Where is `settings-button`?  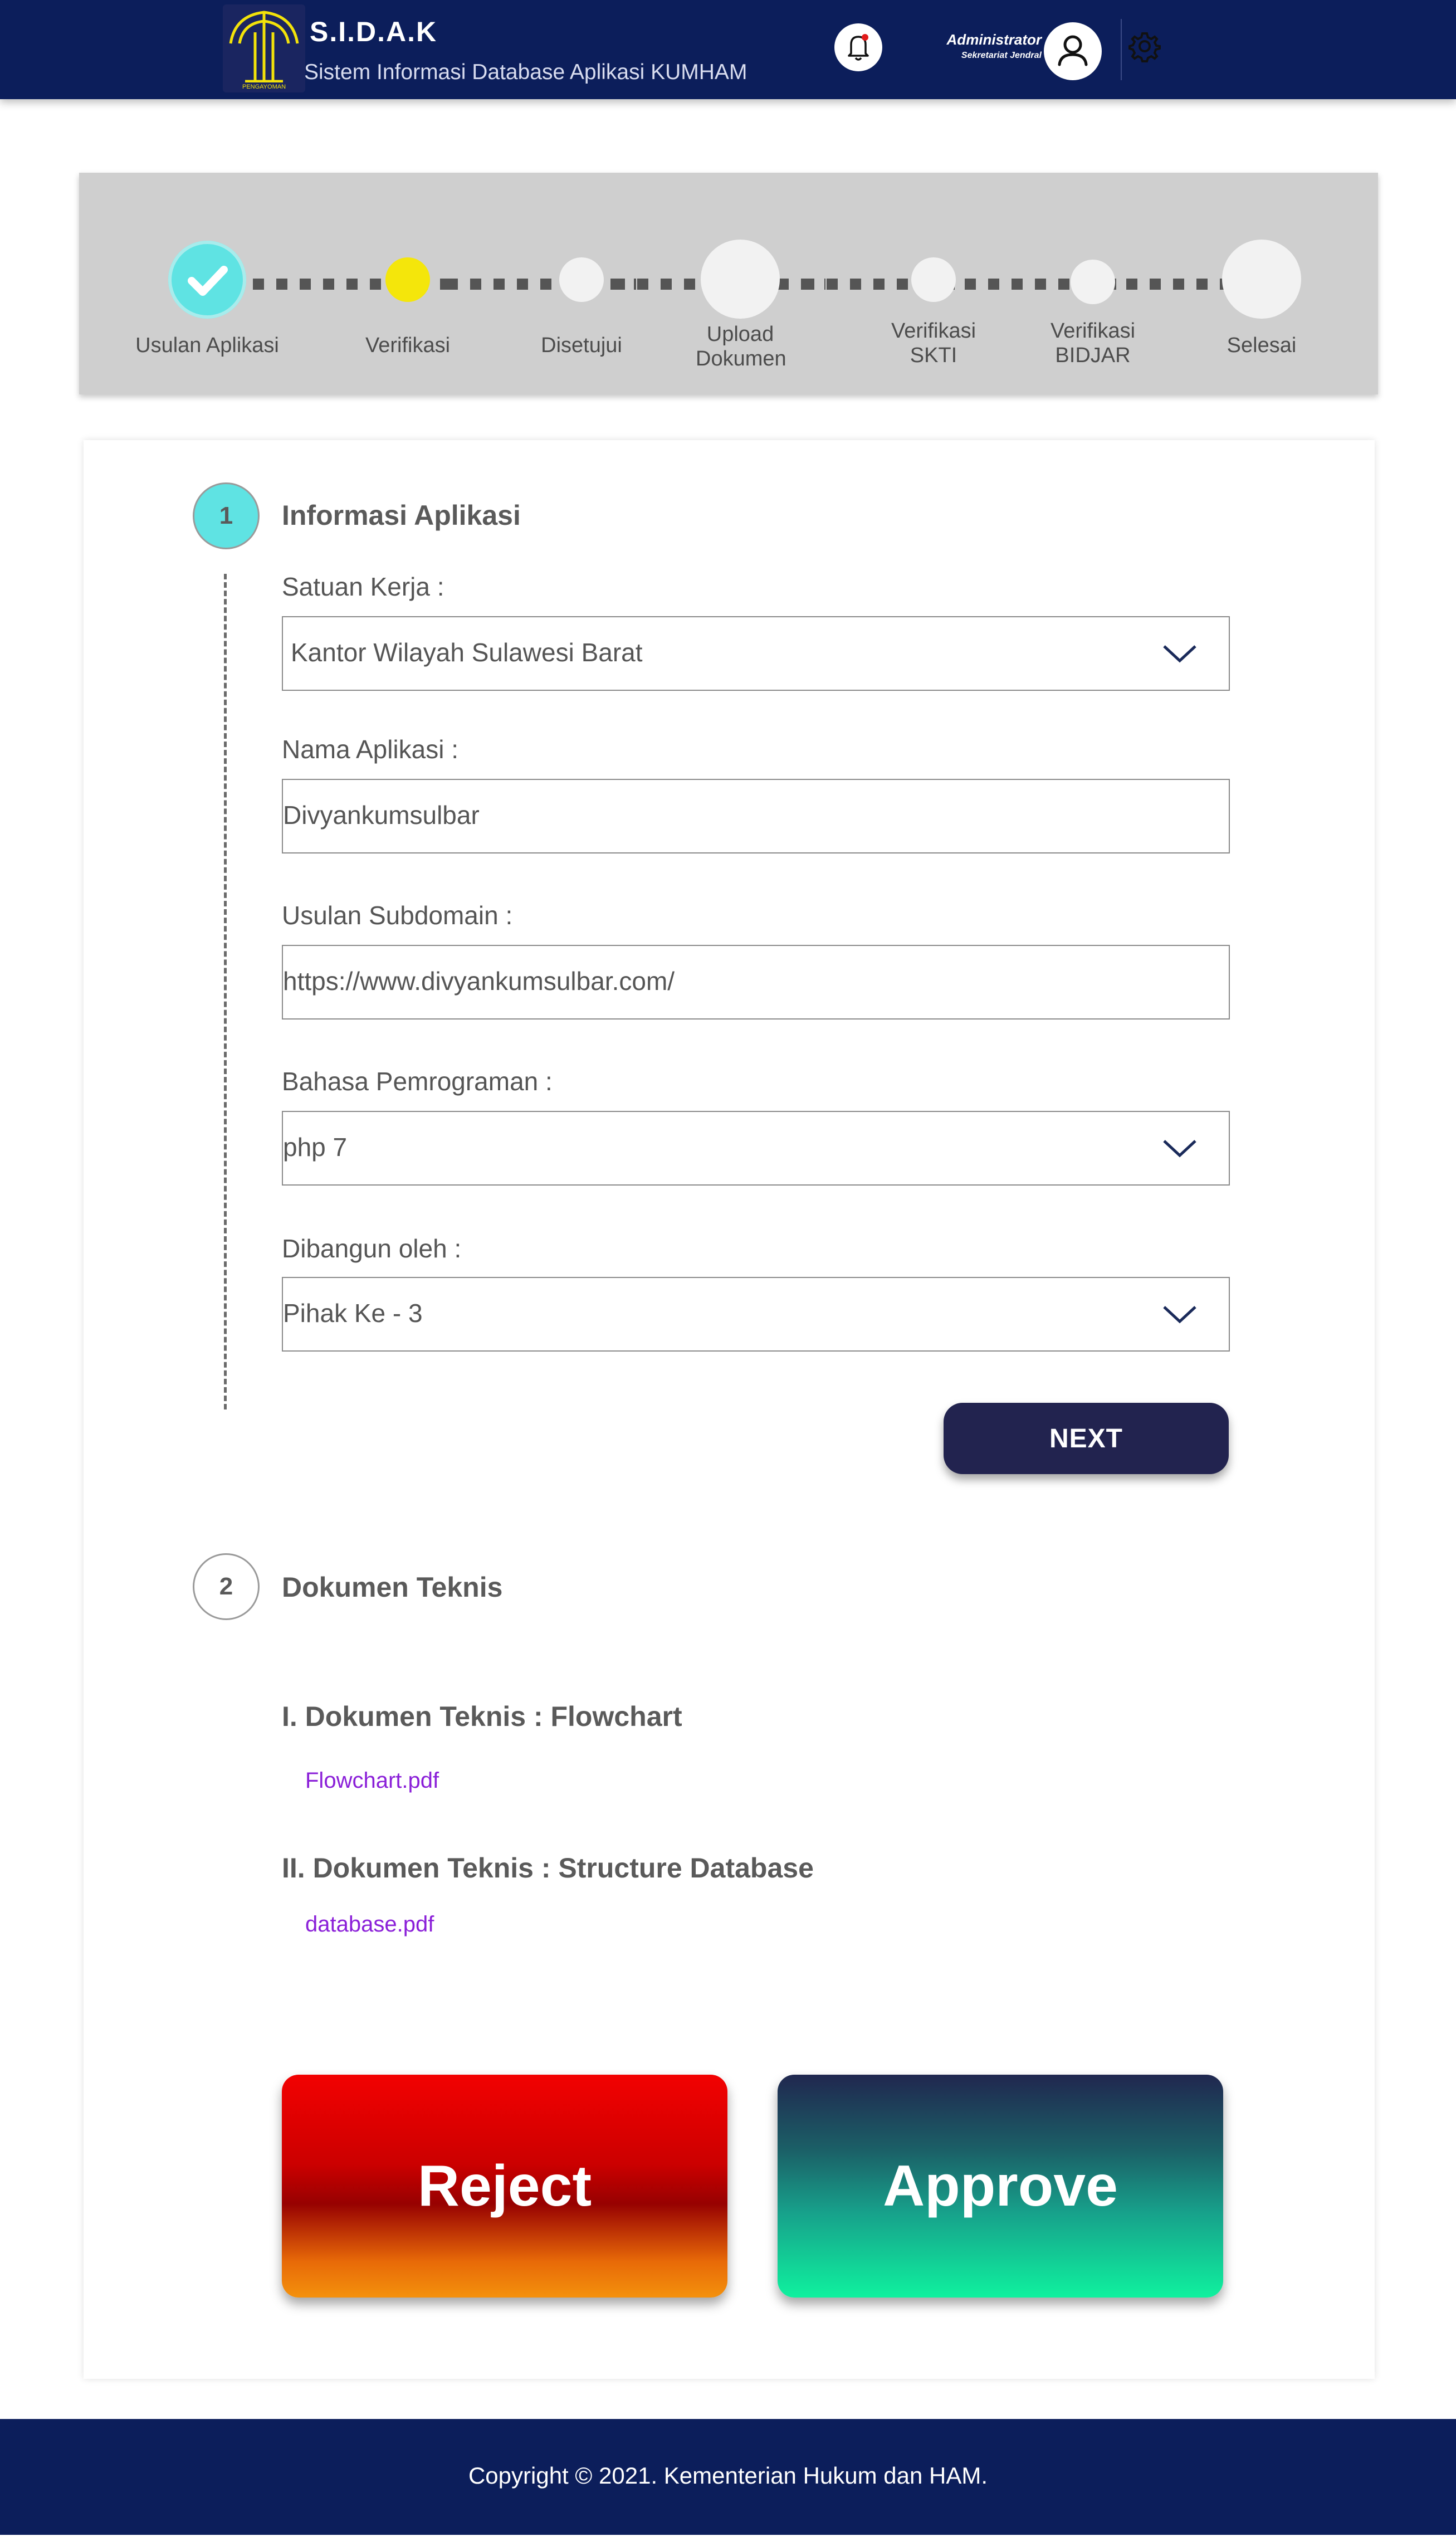
settings-button is located at coordinates (1144, 46).